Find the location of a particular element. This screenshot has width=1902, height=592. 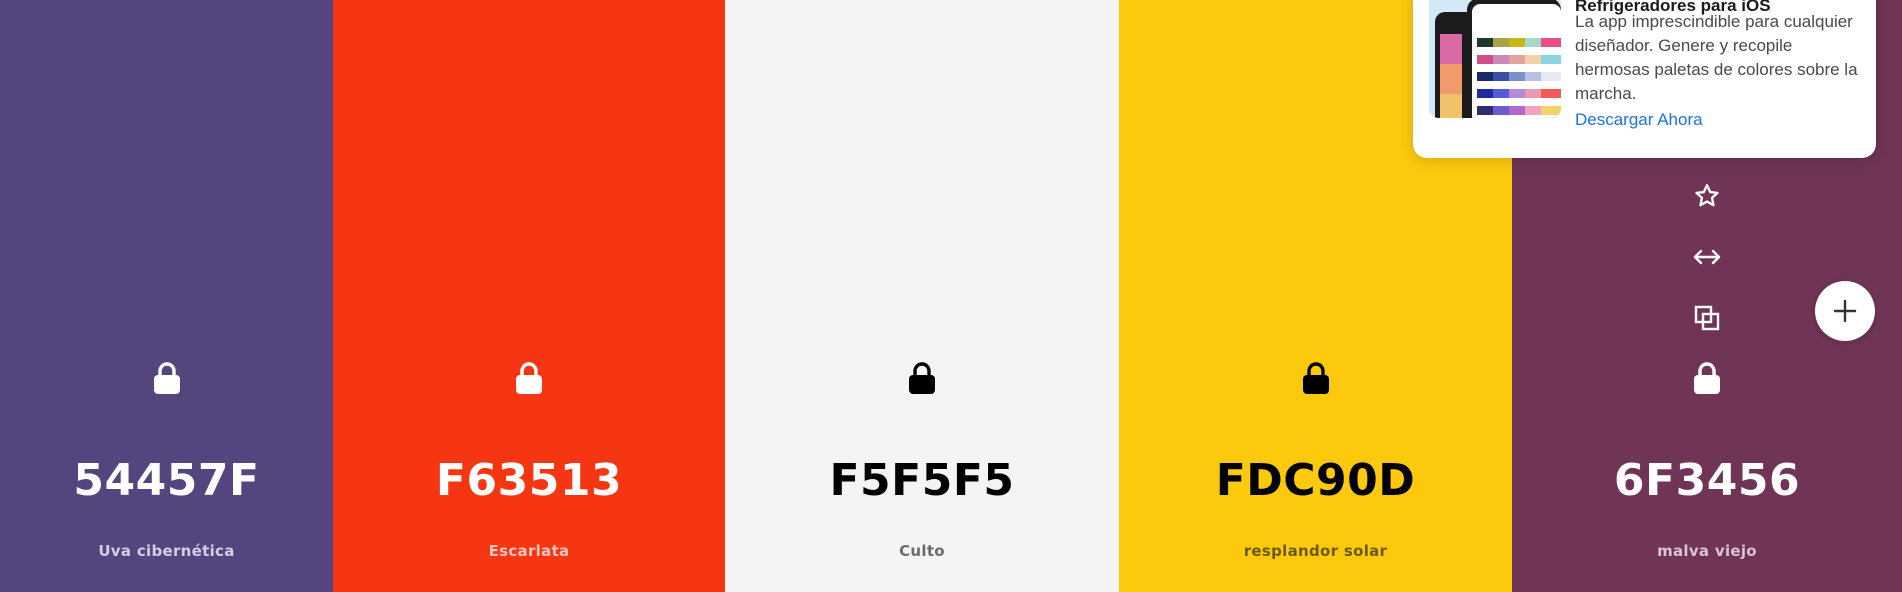

star-icon is located at coordinates (1707, 196).